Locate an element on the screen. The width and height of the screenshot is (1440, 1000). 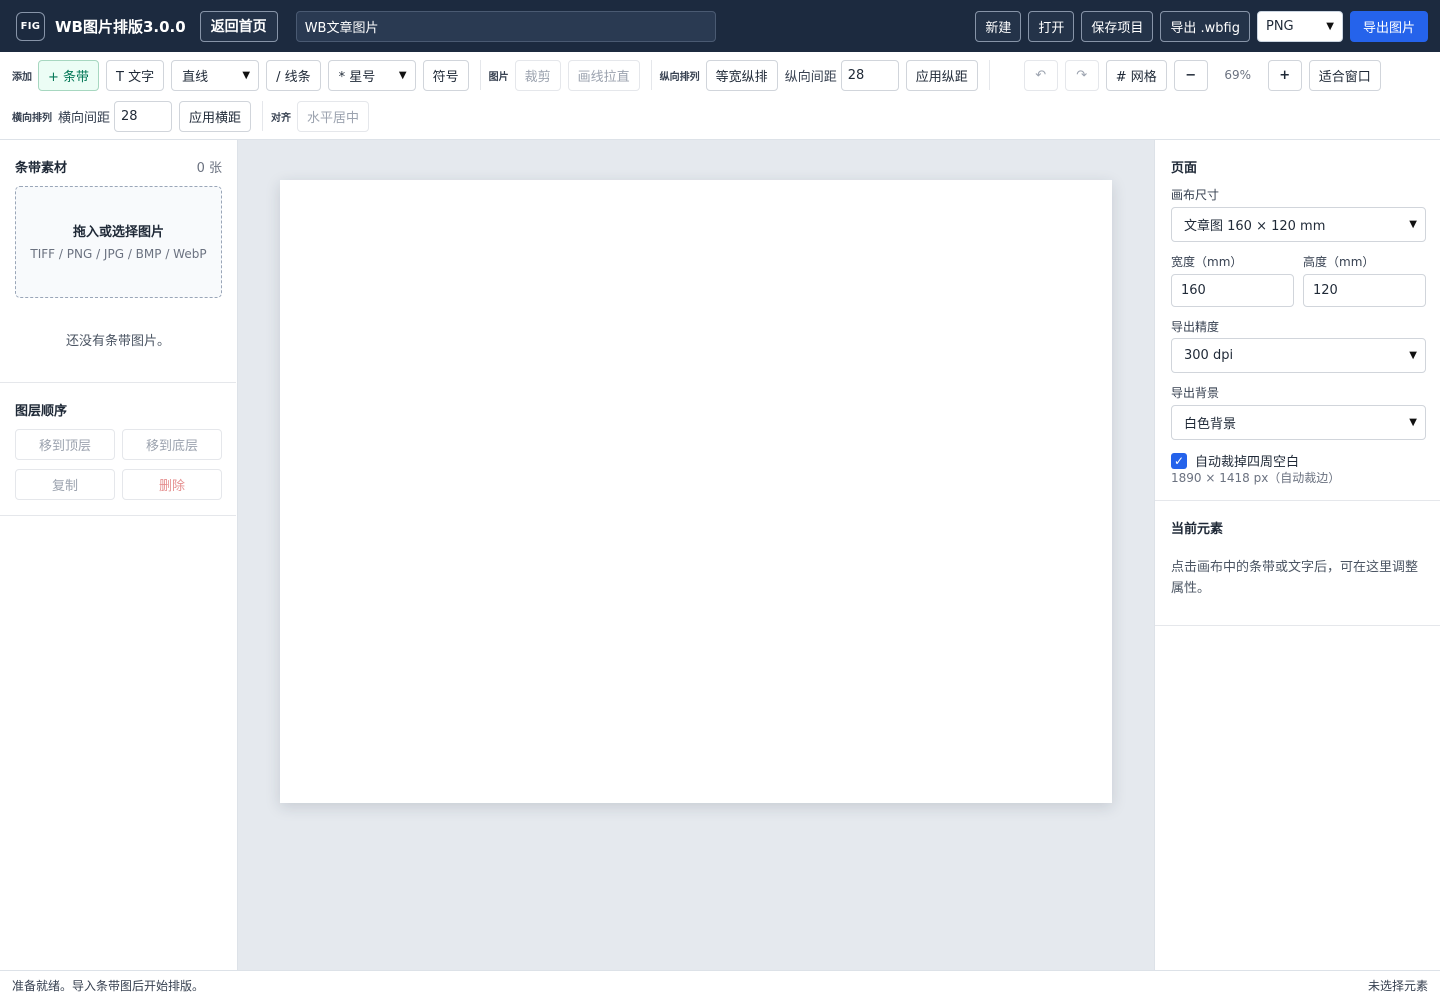
add-strip-button: + 条带 is located at coordinates (69, 75).